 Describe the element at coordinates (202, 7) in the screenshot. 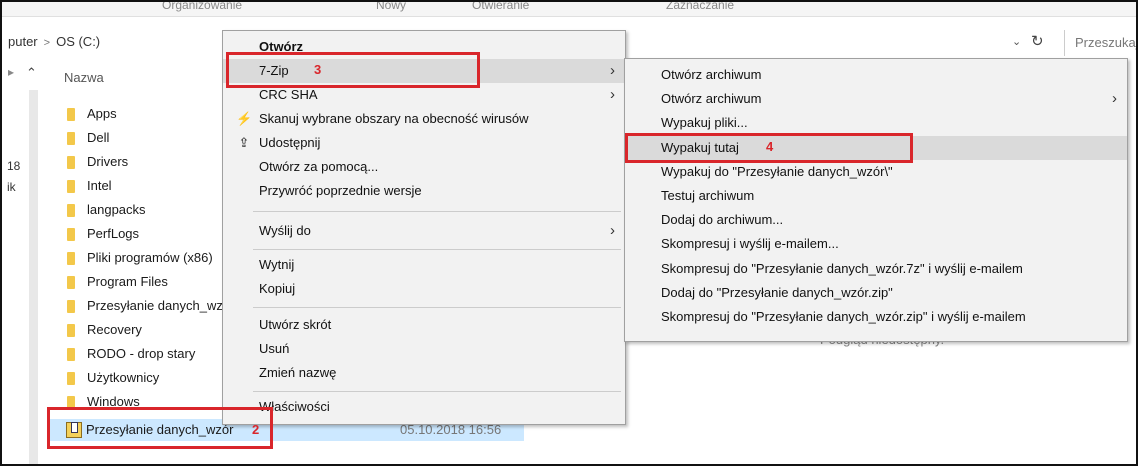

I see `ribbon-group-organize: Organizowanie` at that location.